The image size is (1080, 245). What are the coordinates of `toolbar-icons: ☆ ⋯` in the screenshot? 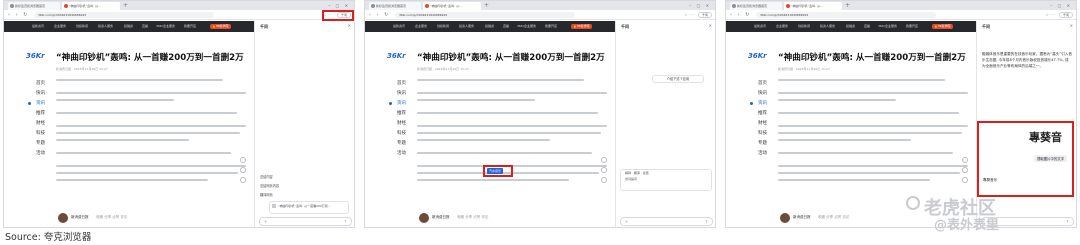 It's located at (1049, 15).